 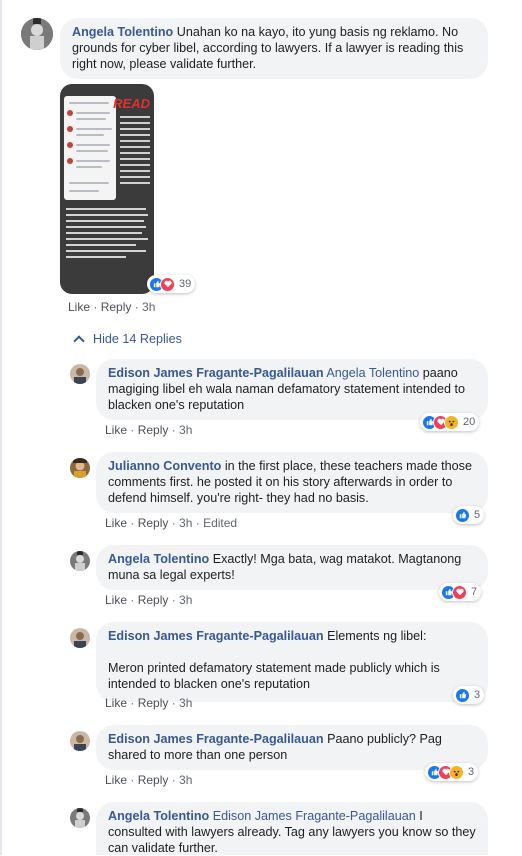 I want to click on reaction-summary: 7, so click(x=460, y=592).